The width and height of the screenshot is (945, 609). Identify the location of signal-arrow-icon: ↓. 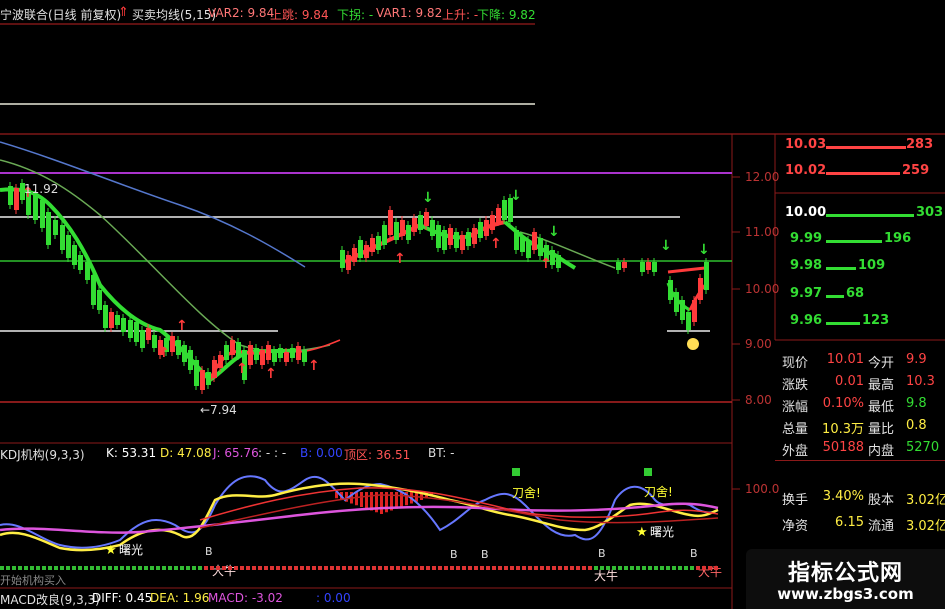
(666, 246).